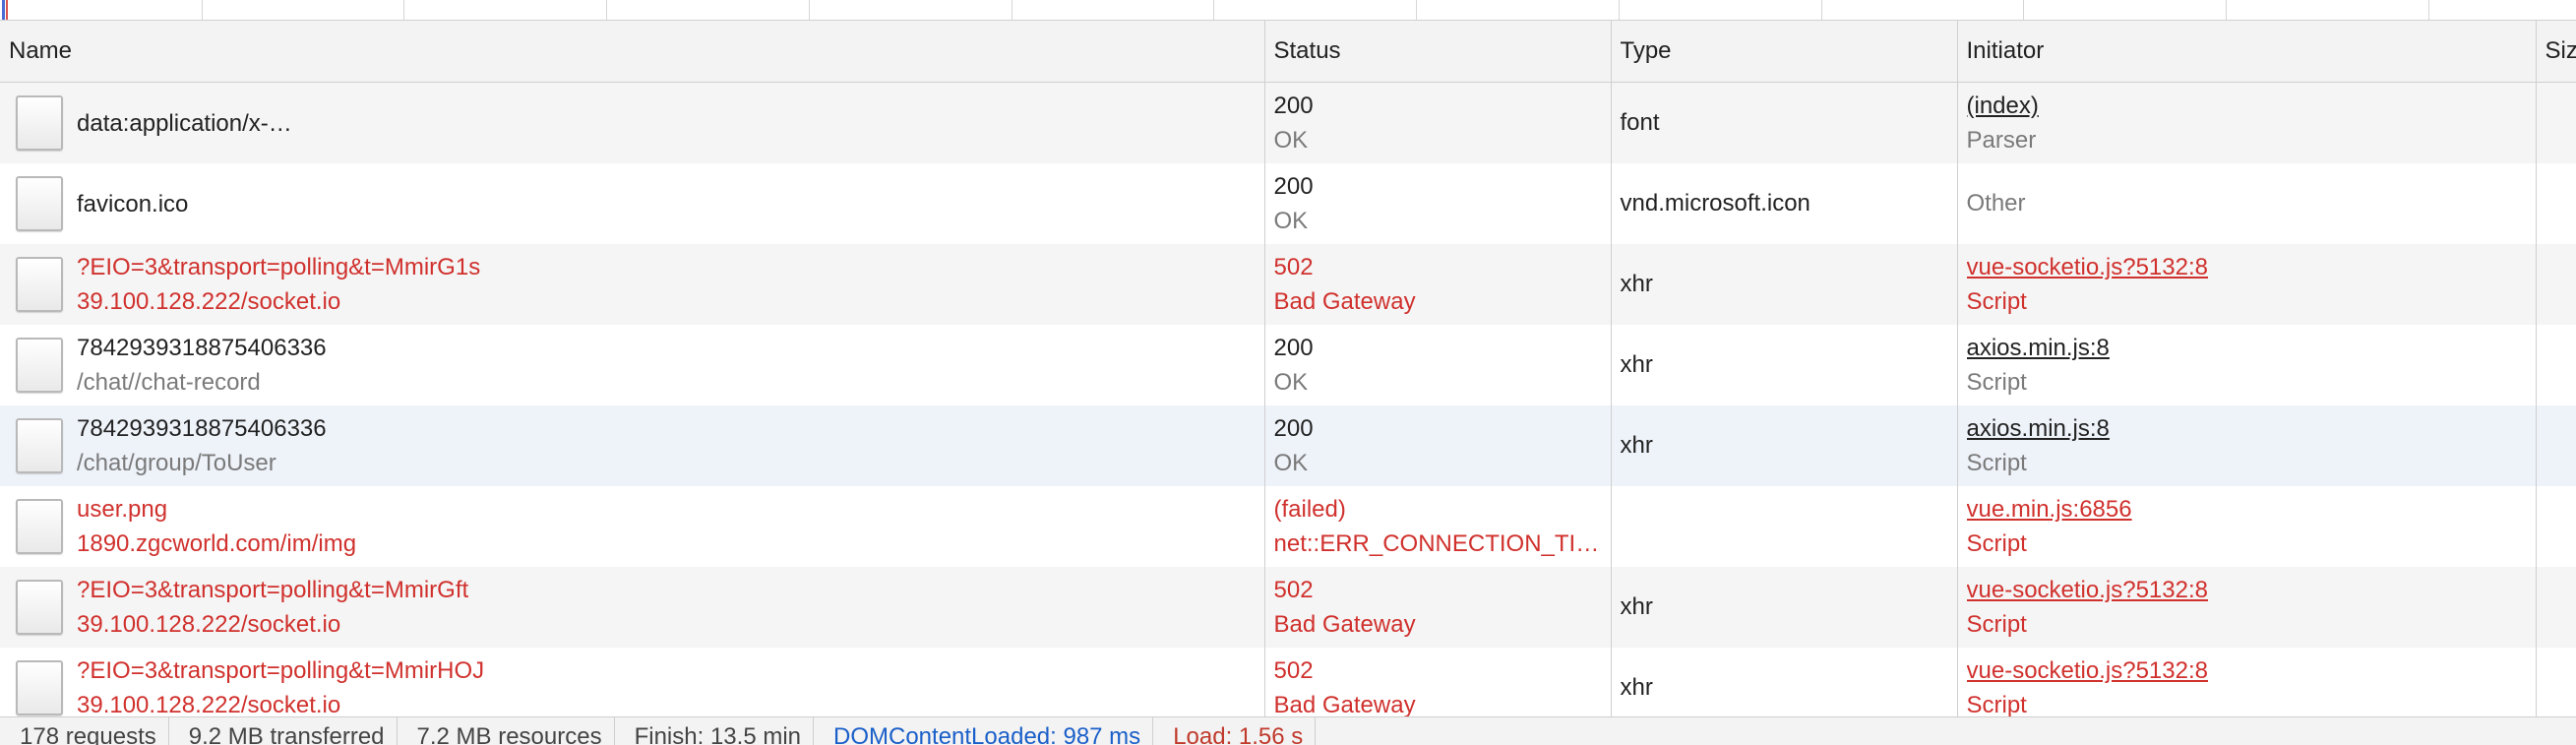 The image size is (2576, 745). I want to click on initiator-cell: vue-socketio.js?5132:8 Script, so click(2247, 284).